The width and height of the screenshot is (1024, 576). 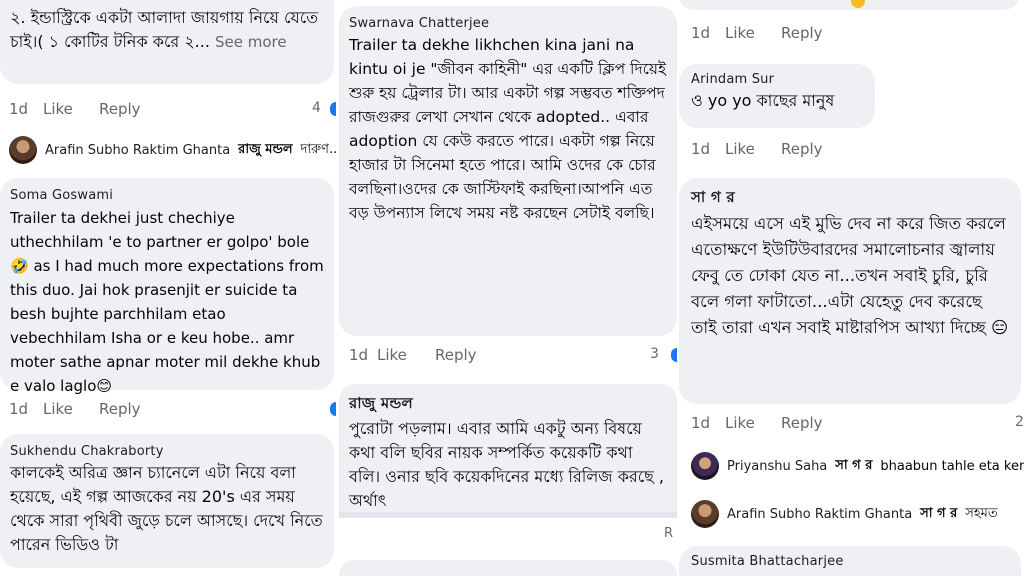 I want to click on comment-author: Arindam Sur, so click(x=777, y=79).